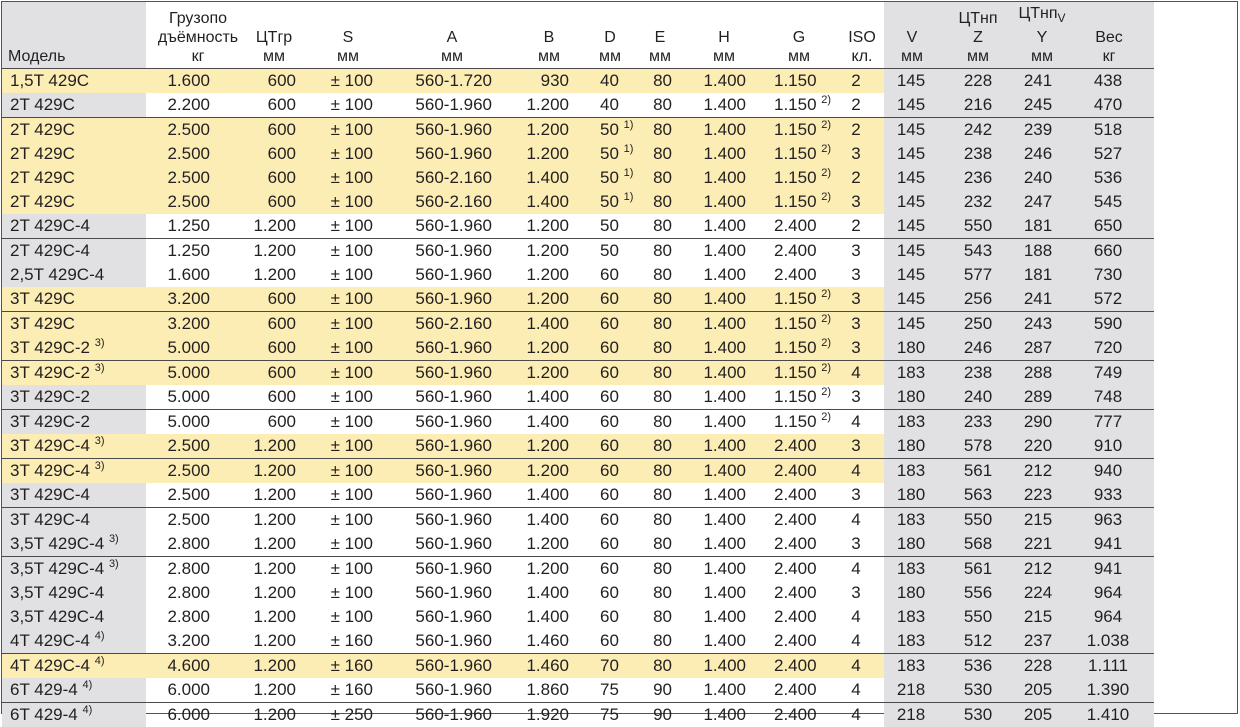  Describe the element at coordinates (281, 153) in the screenshot. I see `cell-ctgr-value: 600` at that location.